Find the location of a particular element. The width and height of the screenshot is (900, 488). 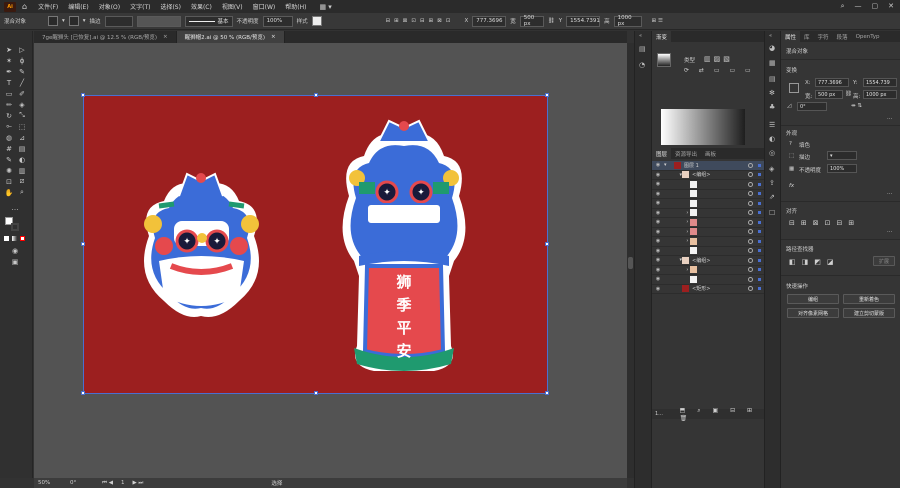

tab-properties: 属性 is located at coordinates (791, 36).